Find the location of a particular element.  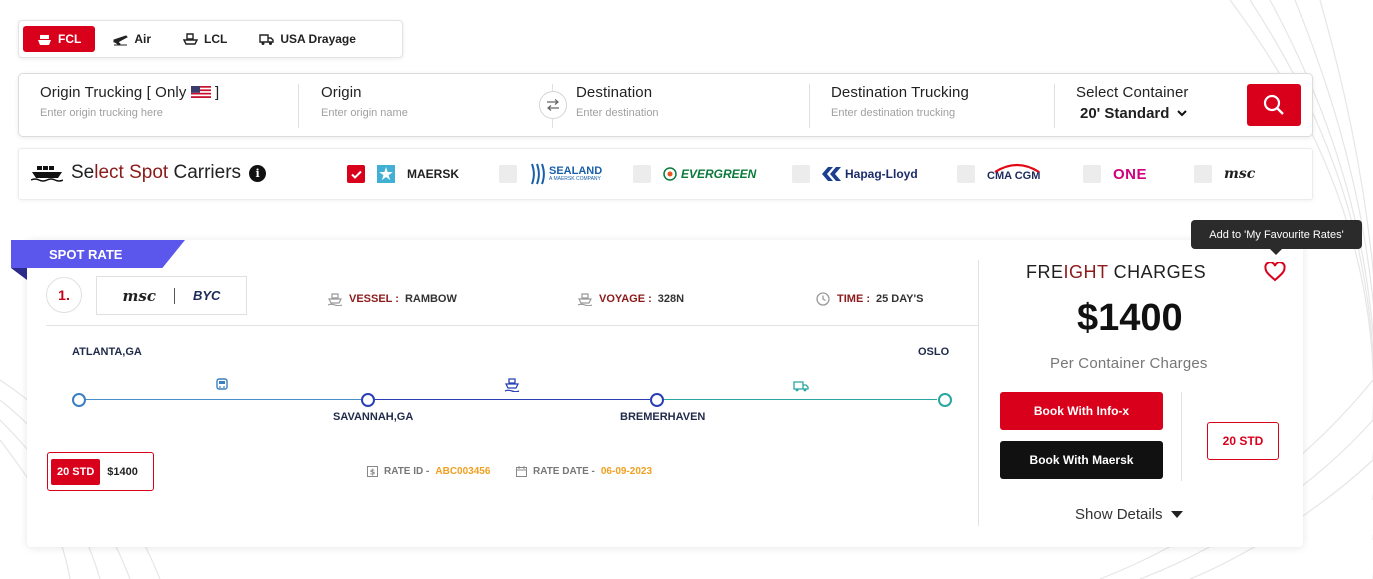

rate-carrier-logos: msc BYC is located at coordinates (171, 295).